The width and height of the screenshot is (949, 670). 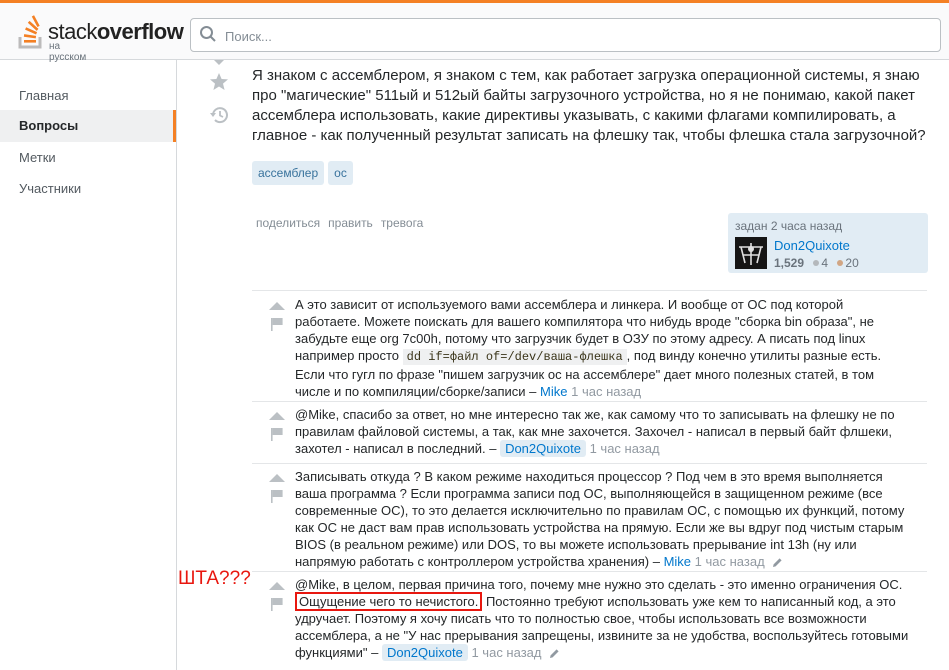 What do you see at coordinates (389, 601) in the screenshot?
I see `highlighted-phrase: Ощущение чего то нечистого.` at bounding box center [389, 601].